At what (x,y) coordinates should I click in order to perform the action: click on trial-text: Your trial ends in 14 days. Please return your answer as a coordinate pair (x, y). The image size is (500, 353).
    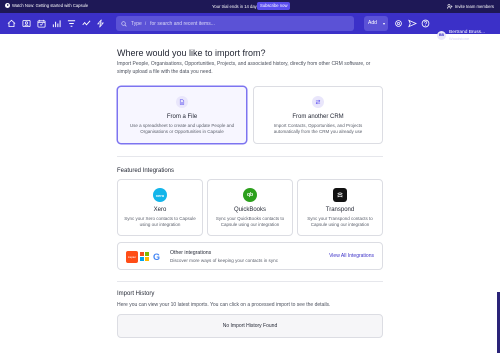
    Looking at the image, I should click on (235, 6).